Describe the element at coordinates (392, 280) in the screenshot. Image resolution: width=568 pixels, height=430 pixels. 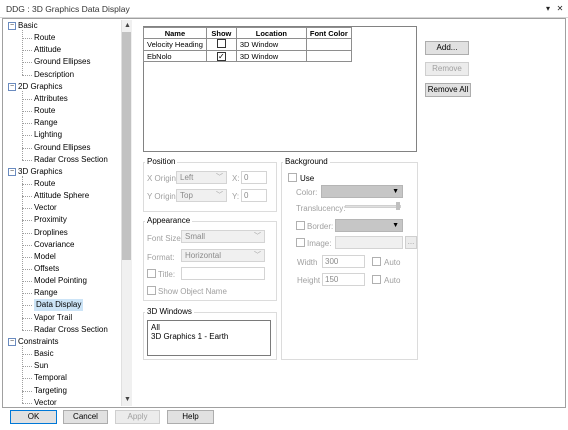
I see `height-auto-label: Auto` at that location.